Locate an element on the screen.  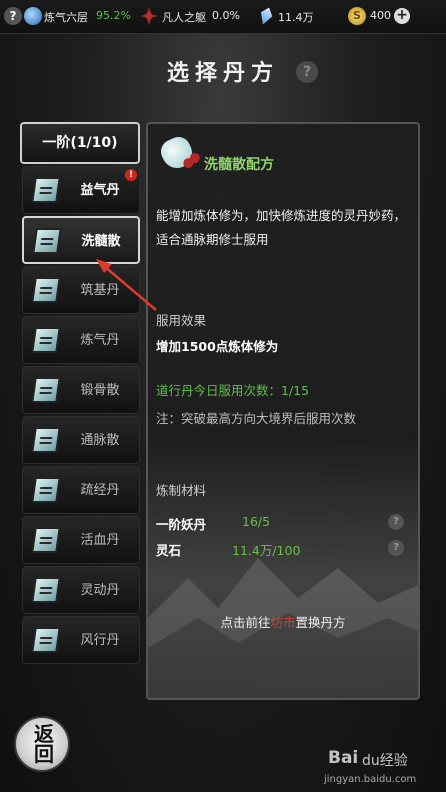
shop-hint: 点击前往坊市置换丹方 is located at coordinates (283, 621).